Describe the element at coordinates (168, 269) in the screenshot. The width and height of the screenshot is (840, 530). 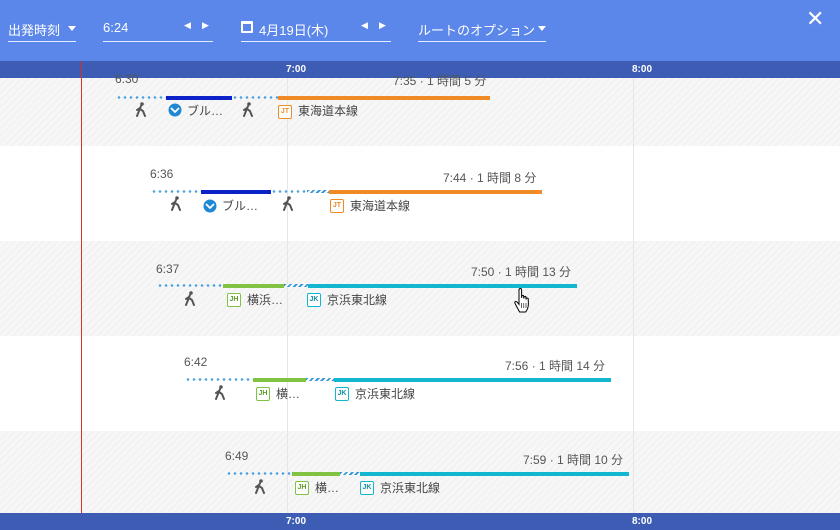
I see `route-depart-time: 6:37` at that location.